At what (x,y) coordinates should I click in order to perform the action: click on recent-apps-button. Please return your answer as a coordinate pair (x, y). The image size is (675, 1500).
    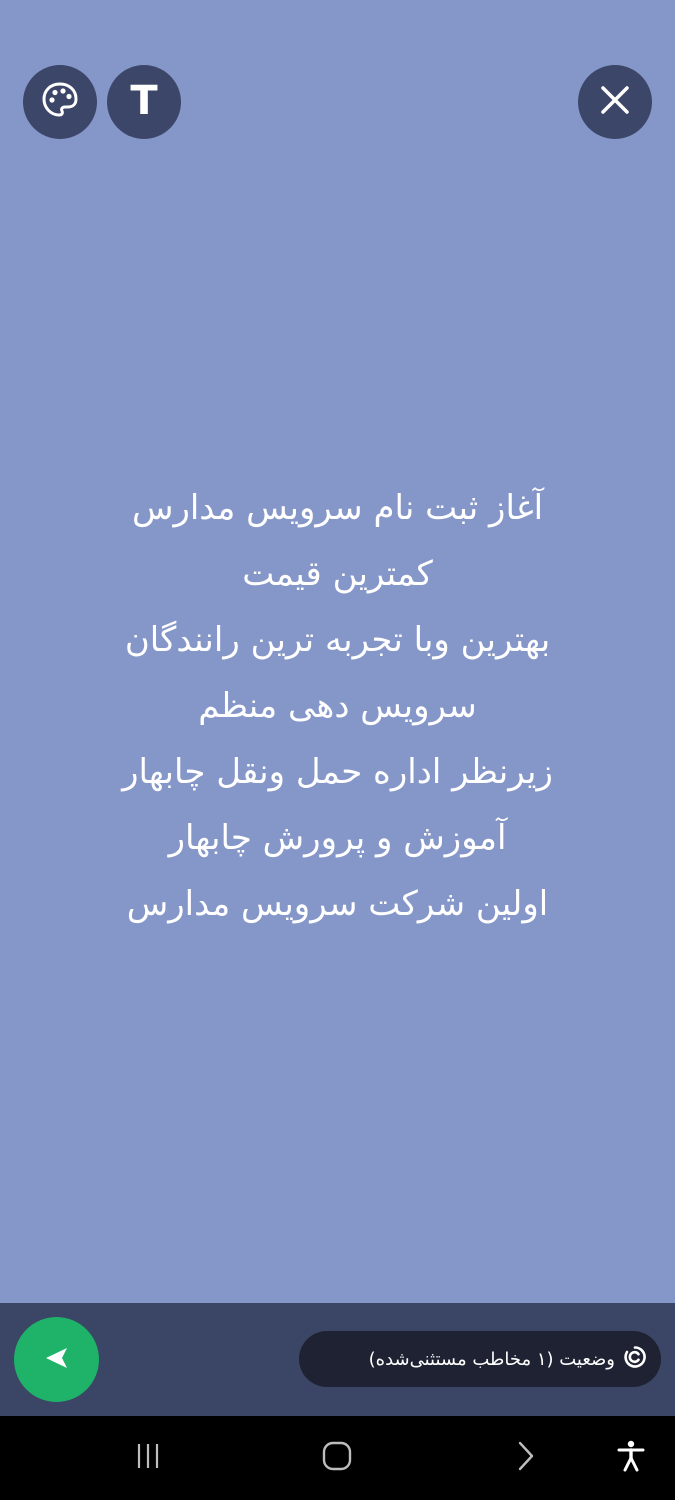
    Looking at the image, I should click on (148, 1458).